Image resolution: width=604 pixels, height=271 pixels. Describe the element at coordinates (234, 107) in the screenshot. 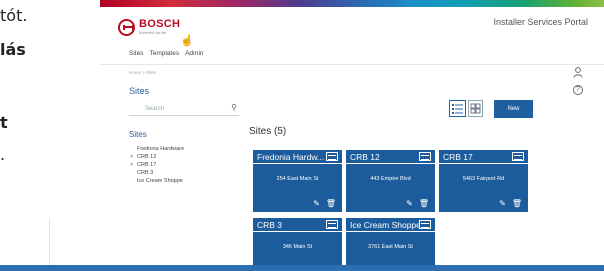

I see `search-icon: ⚲` at that location.